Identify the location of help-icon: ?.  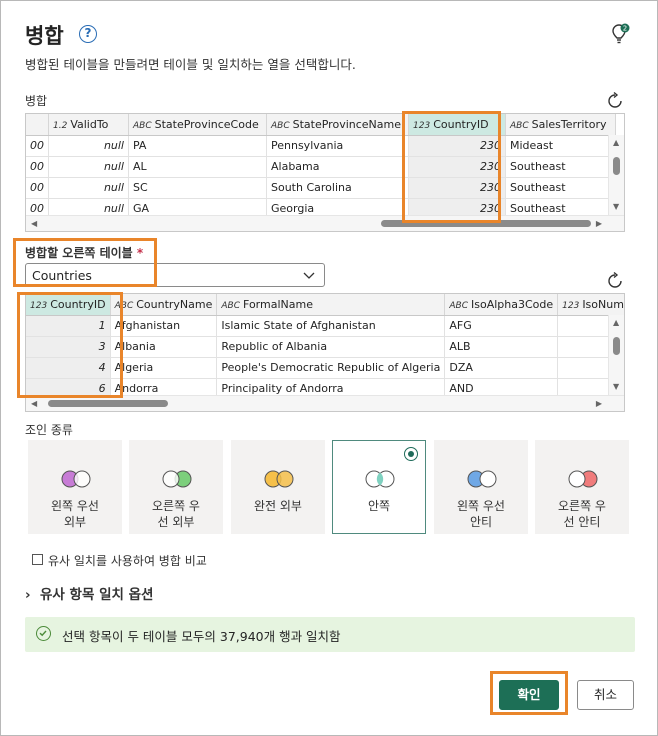
(88, 34).